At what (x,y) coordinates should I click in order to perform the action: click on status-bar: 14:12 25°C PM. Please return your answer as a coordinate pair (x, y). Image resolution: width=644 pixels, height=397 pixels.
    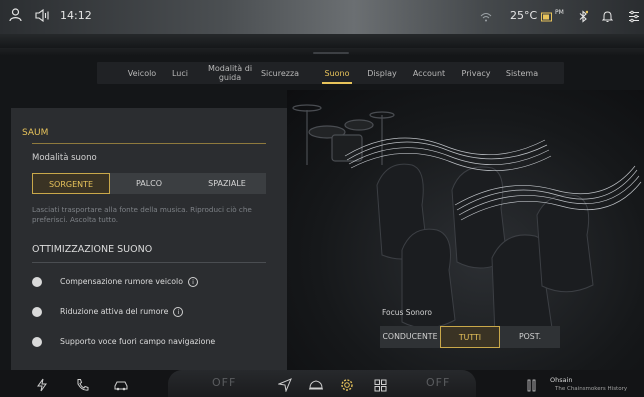
    Looking at the image, I should click on (322, 17).